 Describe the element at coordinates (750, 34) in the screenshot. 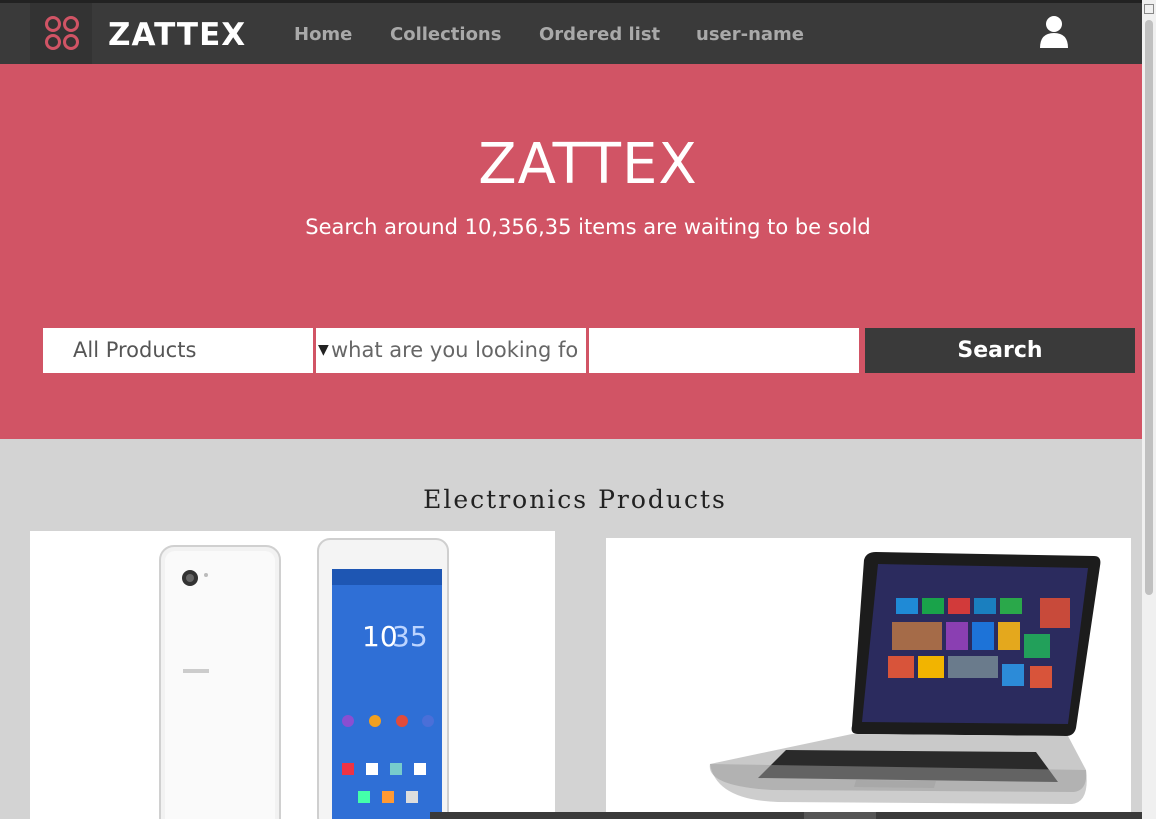

I see `nav-user-name: user-name` at that location.